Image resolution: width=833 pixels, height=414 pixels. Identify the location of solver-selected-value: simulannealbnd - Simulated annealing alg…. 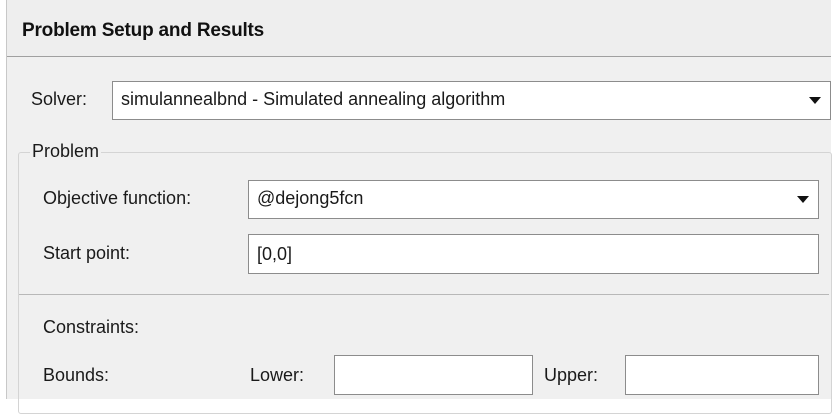
(313, 99).